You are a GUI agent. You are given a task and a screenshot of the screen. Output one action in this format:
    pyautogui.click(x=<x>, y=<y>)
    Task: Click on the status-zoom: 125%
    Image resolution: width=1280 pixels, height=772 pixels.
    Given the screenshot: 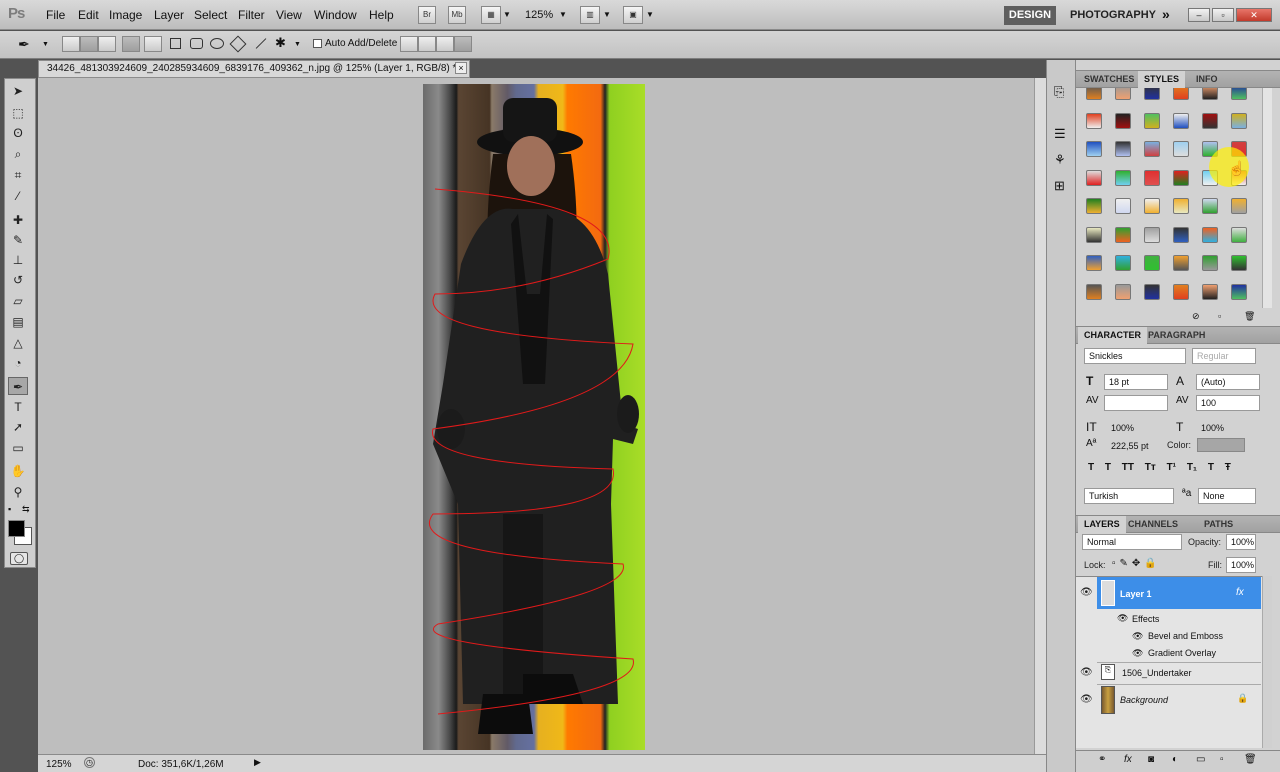 What is the action you would take?
    pyautogui.click(x=59, y=764)
    